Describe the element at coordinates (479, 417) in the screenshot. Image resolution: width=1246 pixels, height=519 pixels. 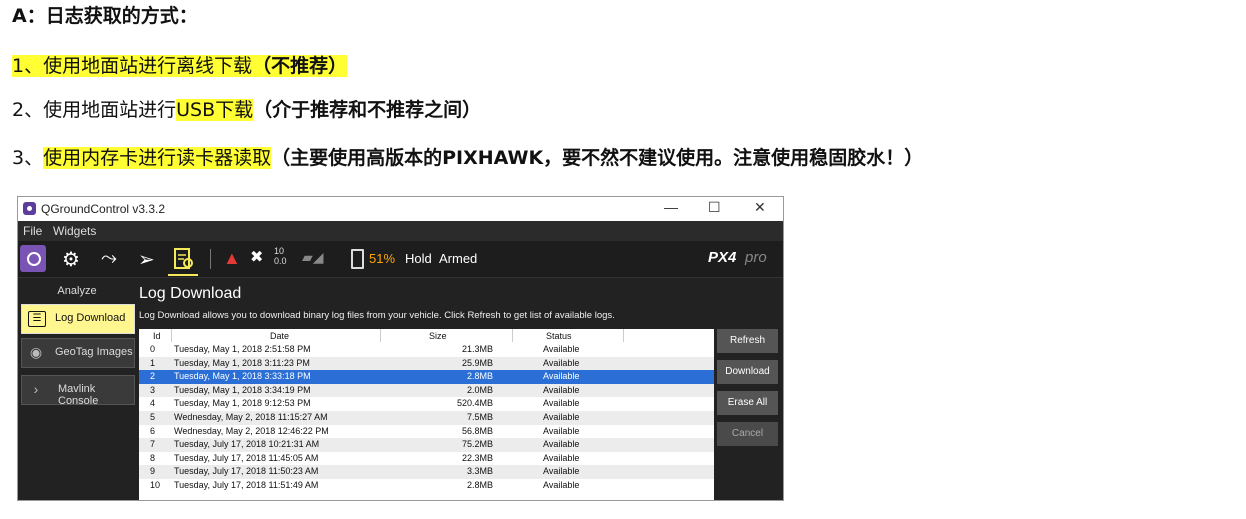
I see `cell-size: 7.5MB` at that location.